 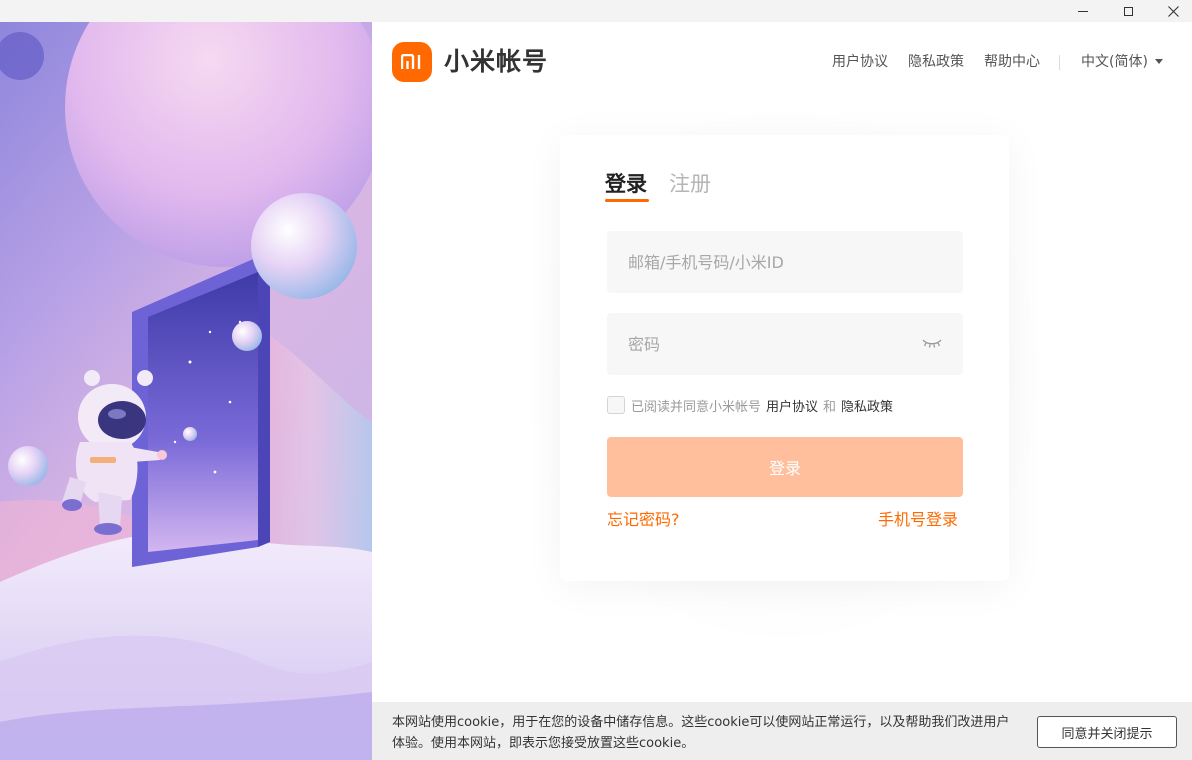 I want to click on close-button, so click(x=1171, y=11).